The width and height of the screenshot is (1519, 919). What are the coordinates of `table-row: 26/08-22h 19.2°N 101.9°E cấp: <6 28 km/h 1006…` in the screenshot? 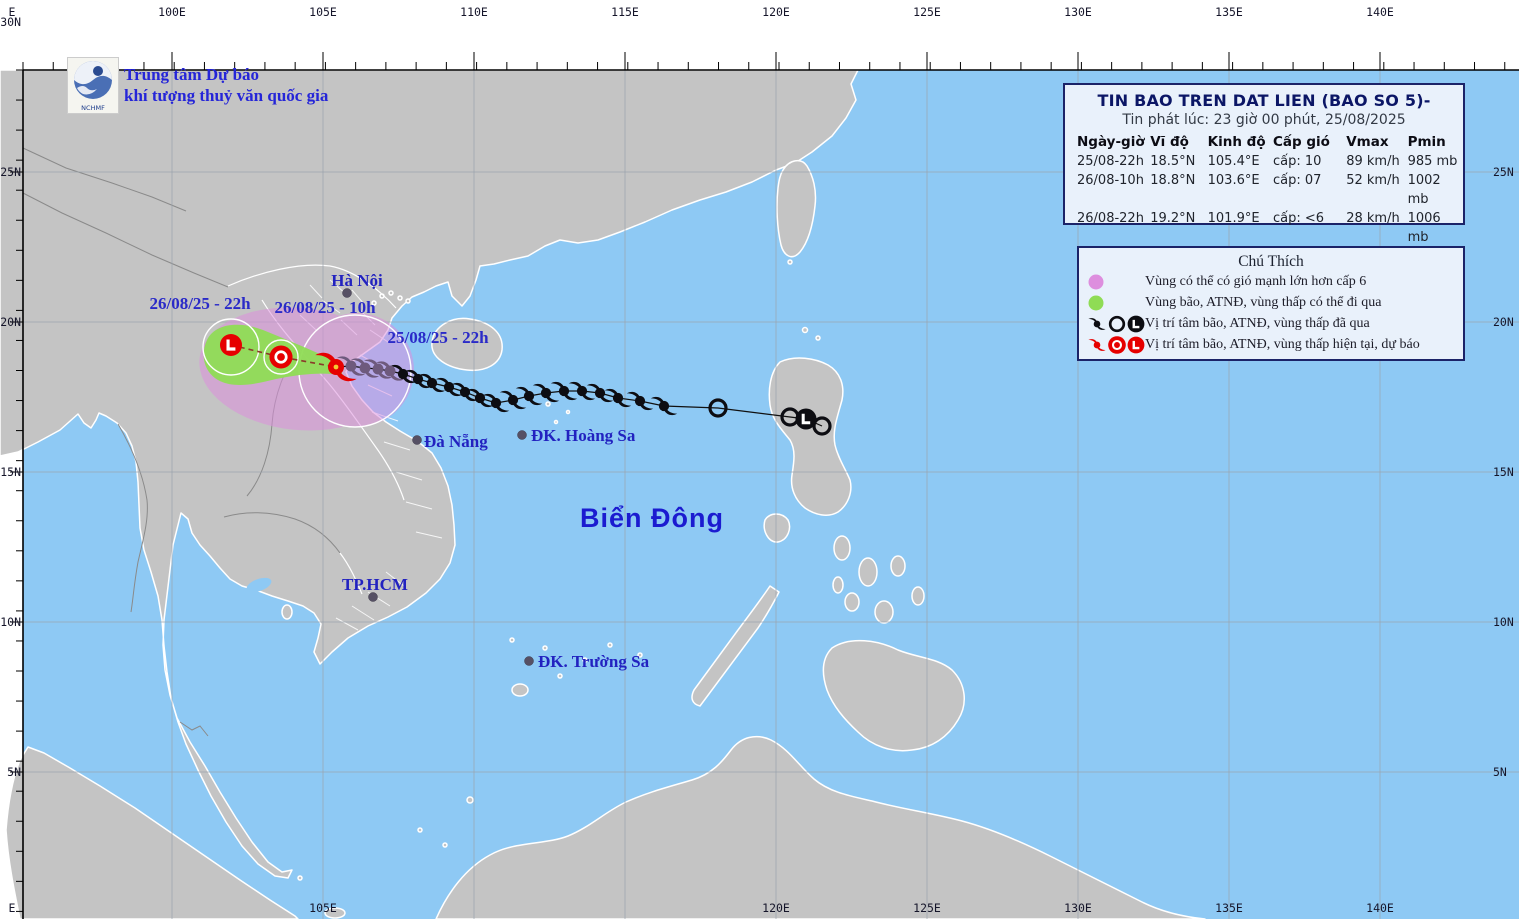 It's located at (1270, 228).